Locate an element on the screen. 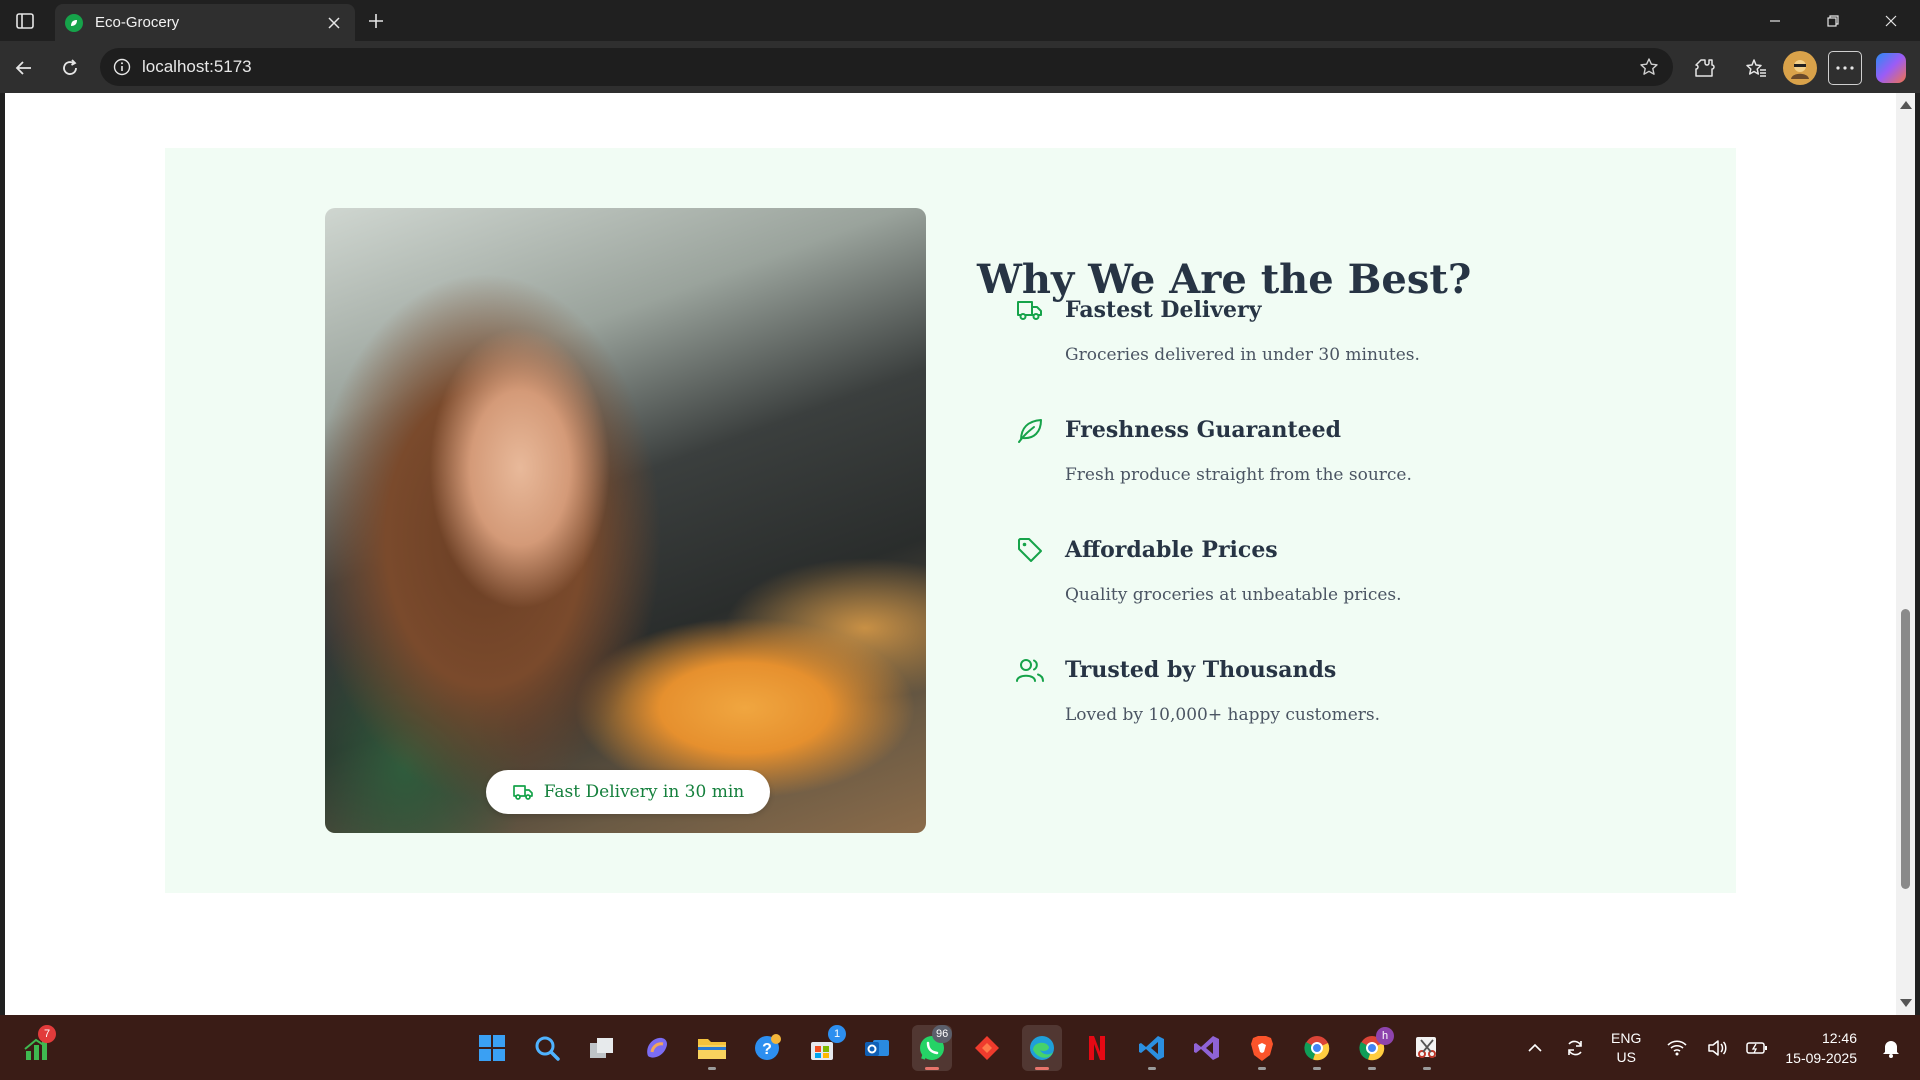 The height and width of the screenshot is (1080, 1920). feature-description: Loved by 10,000+ happy customers. is located at coordinates (1223, 715).